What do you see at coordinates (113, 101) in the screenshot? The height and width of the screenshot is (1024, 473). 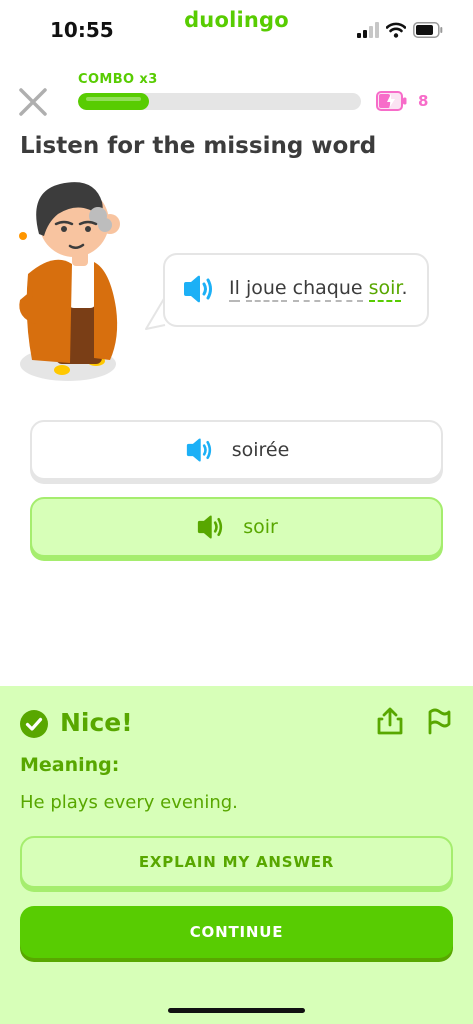 I see `lesson-progress-fill` at bounding box center [113, 101].